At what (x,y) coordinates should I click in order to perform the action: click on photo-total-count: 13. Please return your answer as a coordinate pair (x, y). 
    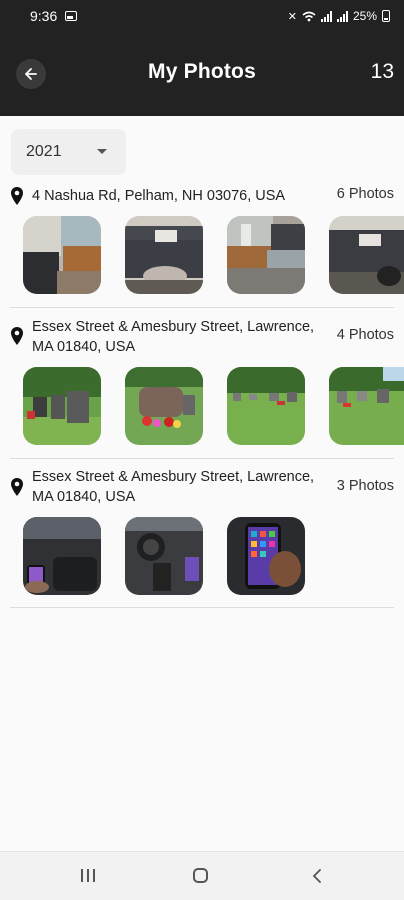
    Looking at the image, I should click on (382, 71).